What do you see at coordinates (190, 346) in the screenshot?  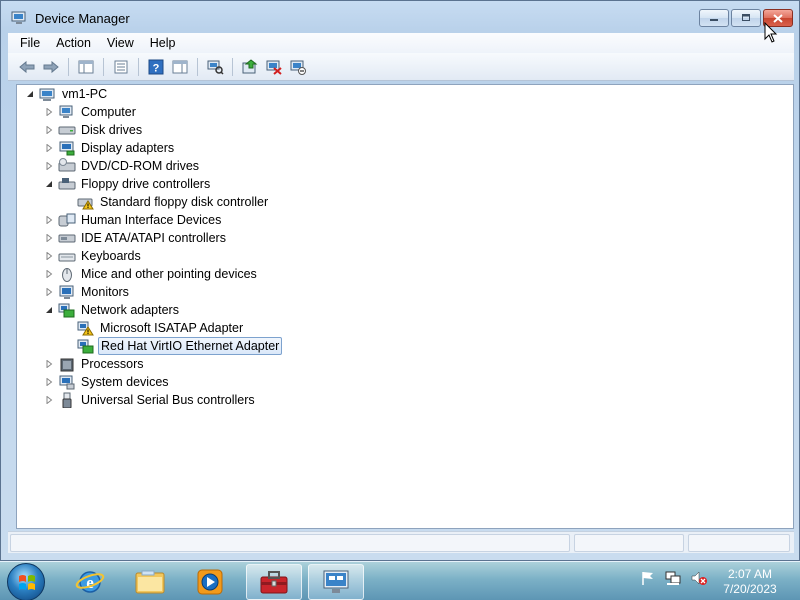 I see `tree-item-label: Red Hat VirtIO Ethernet Adapter` at bounding box center [190, 346].